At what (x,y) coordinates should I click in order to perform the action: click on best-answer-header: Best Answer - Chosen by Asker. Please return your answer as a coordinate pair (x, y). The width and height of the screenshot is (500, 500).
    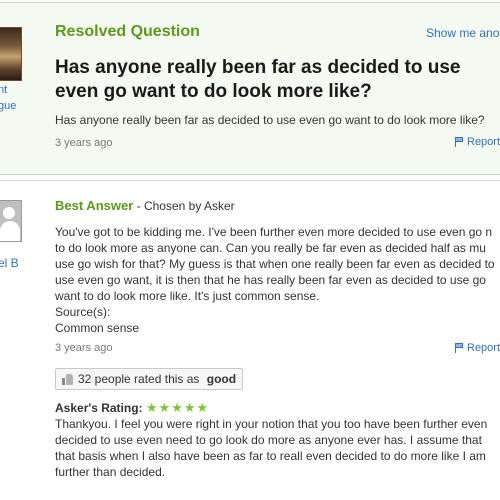
    Looking at the image, I should click on (145, 205).